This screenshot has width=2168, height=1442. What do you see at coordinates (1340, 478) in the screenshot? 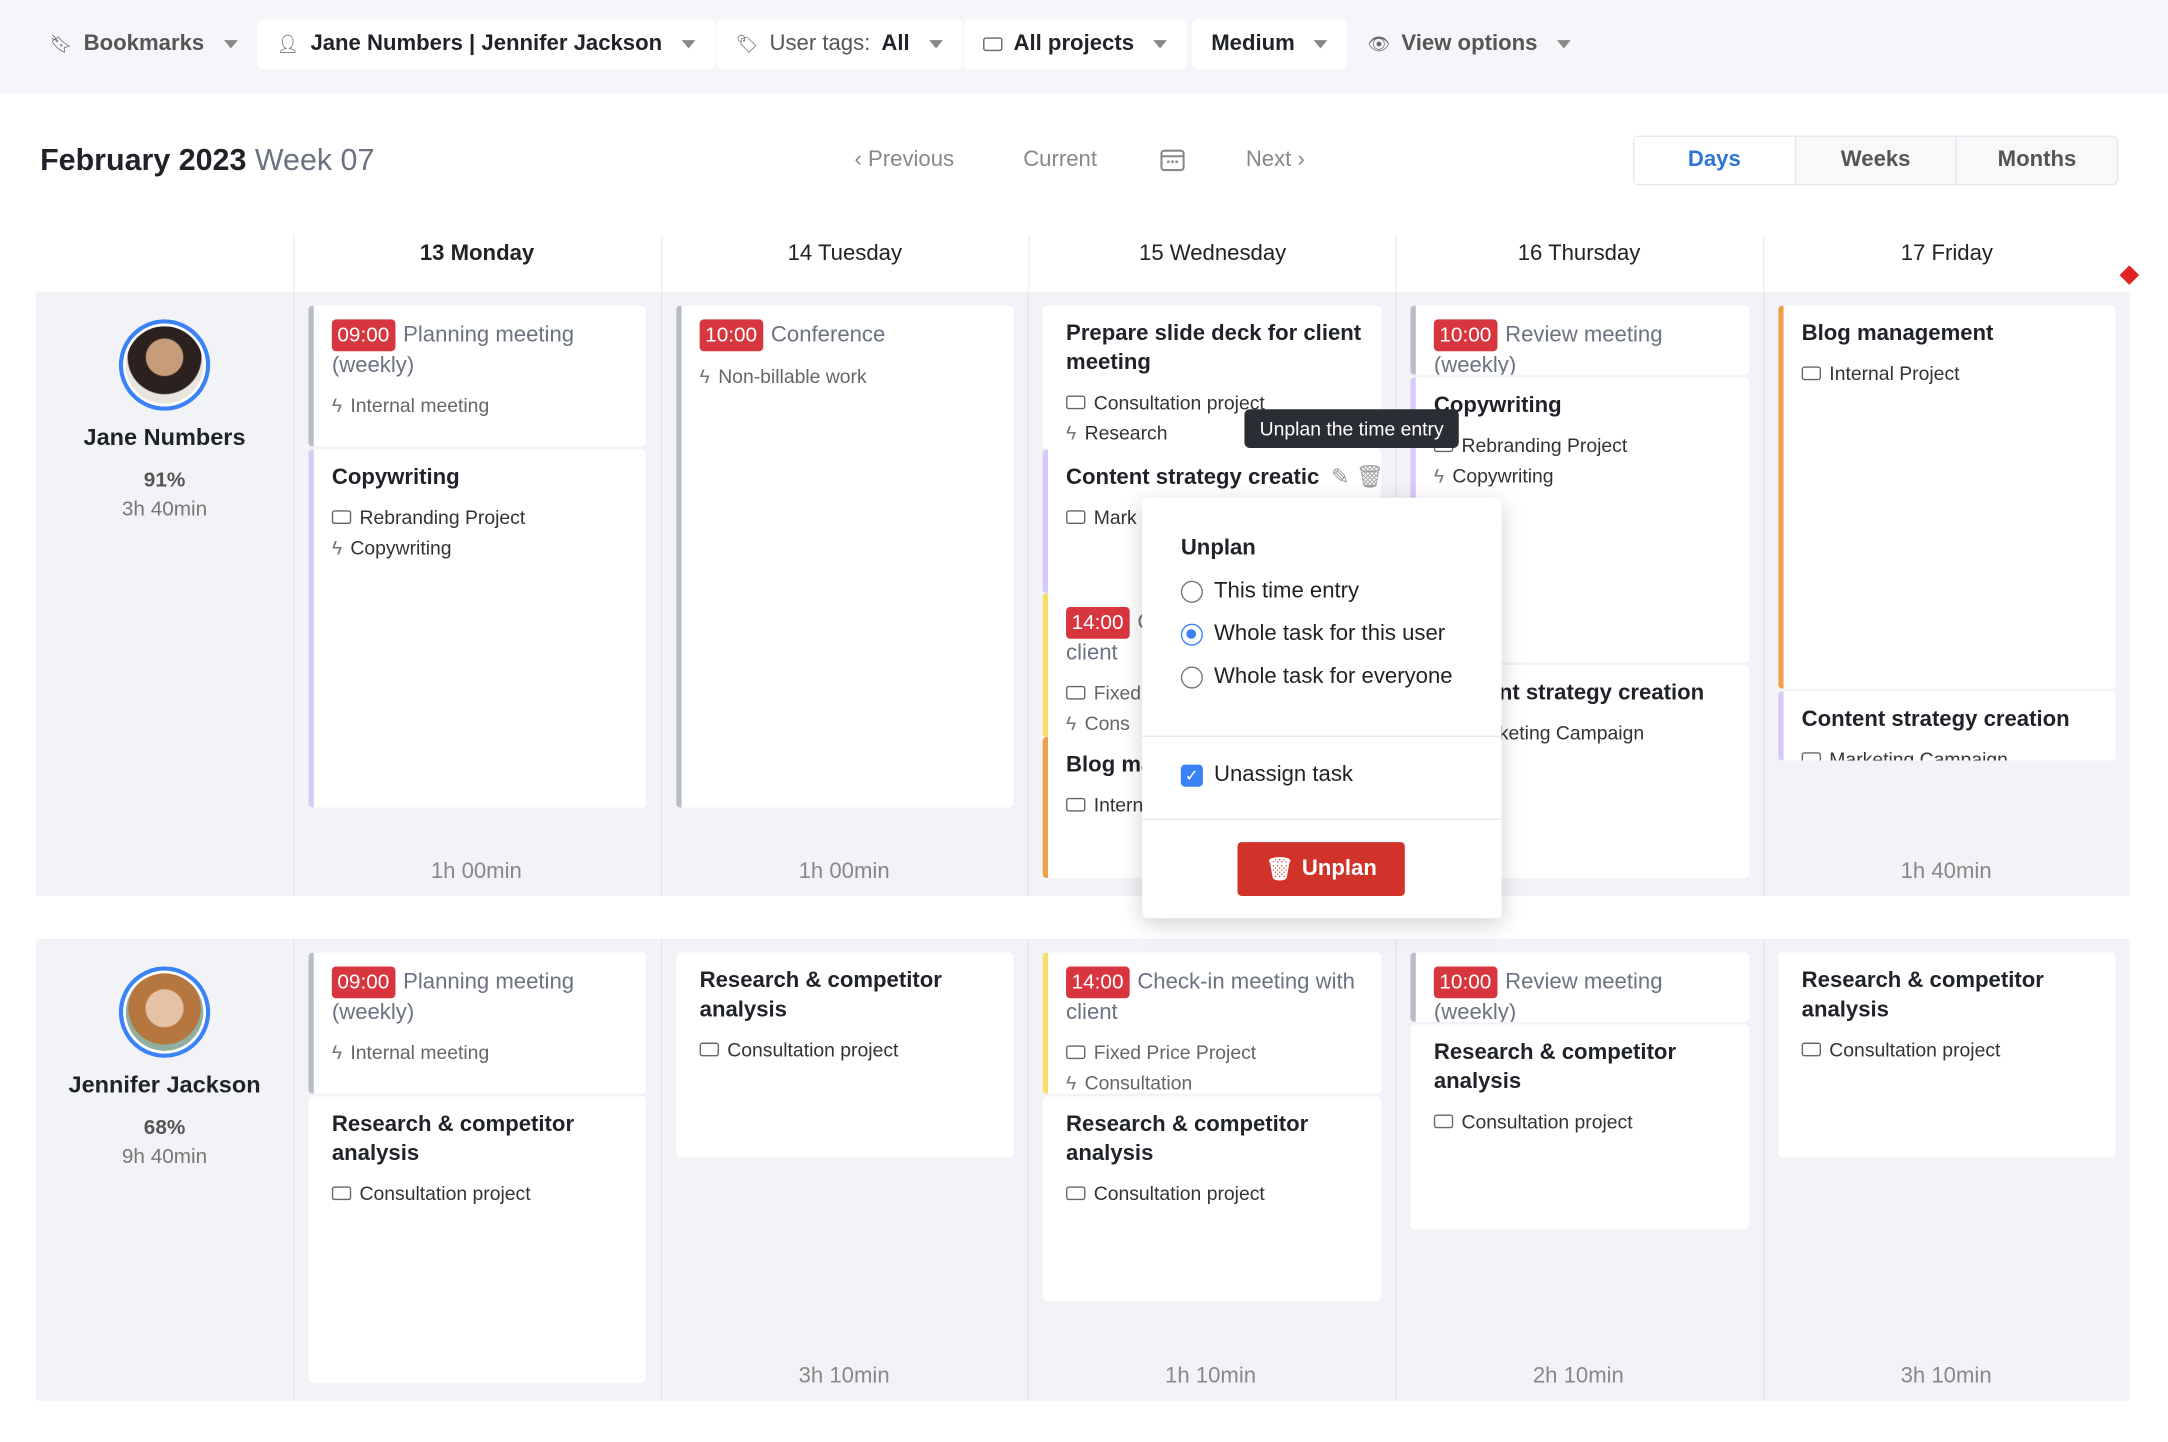
I see `pencil-icon: ✎` at bounding box center [1340, 478].